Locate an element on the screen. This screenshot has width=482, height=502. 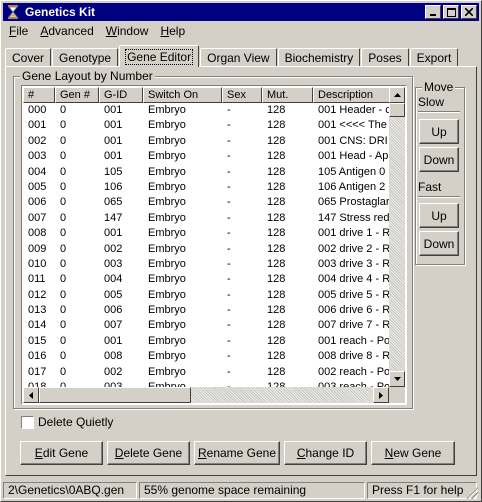
table-row: 000 0 001 Embryo -128 001 Header - c is located at coordinates (214, 110).